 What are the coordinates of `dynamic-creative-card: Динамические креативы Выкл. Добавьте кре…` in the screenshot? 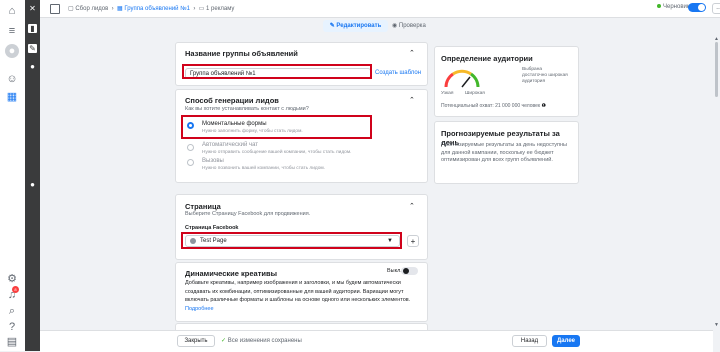 It's located at (301, 292).